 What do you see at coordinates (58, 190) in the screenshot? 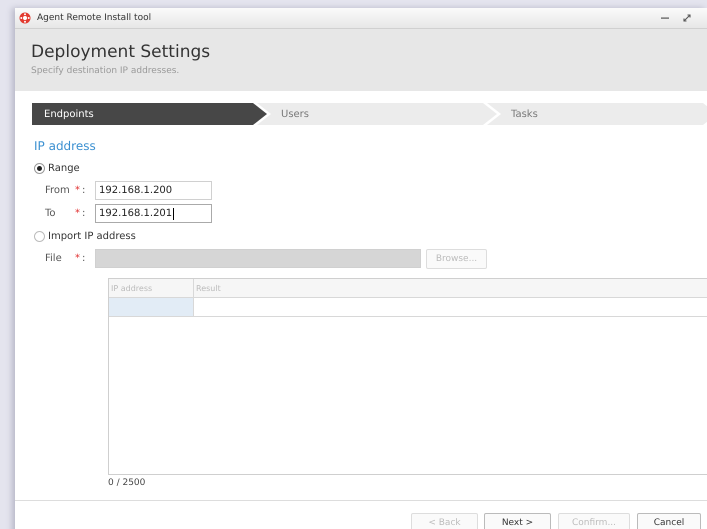
I see `field-label: From` at bounding box center [58, 190].